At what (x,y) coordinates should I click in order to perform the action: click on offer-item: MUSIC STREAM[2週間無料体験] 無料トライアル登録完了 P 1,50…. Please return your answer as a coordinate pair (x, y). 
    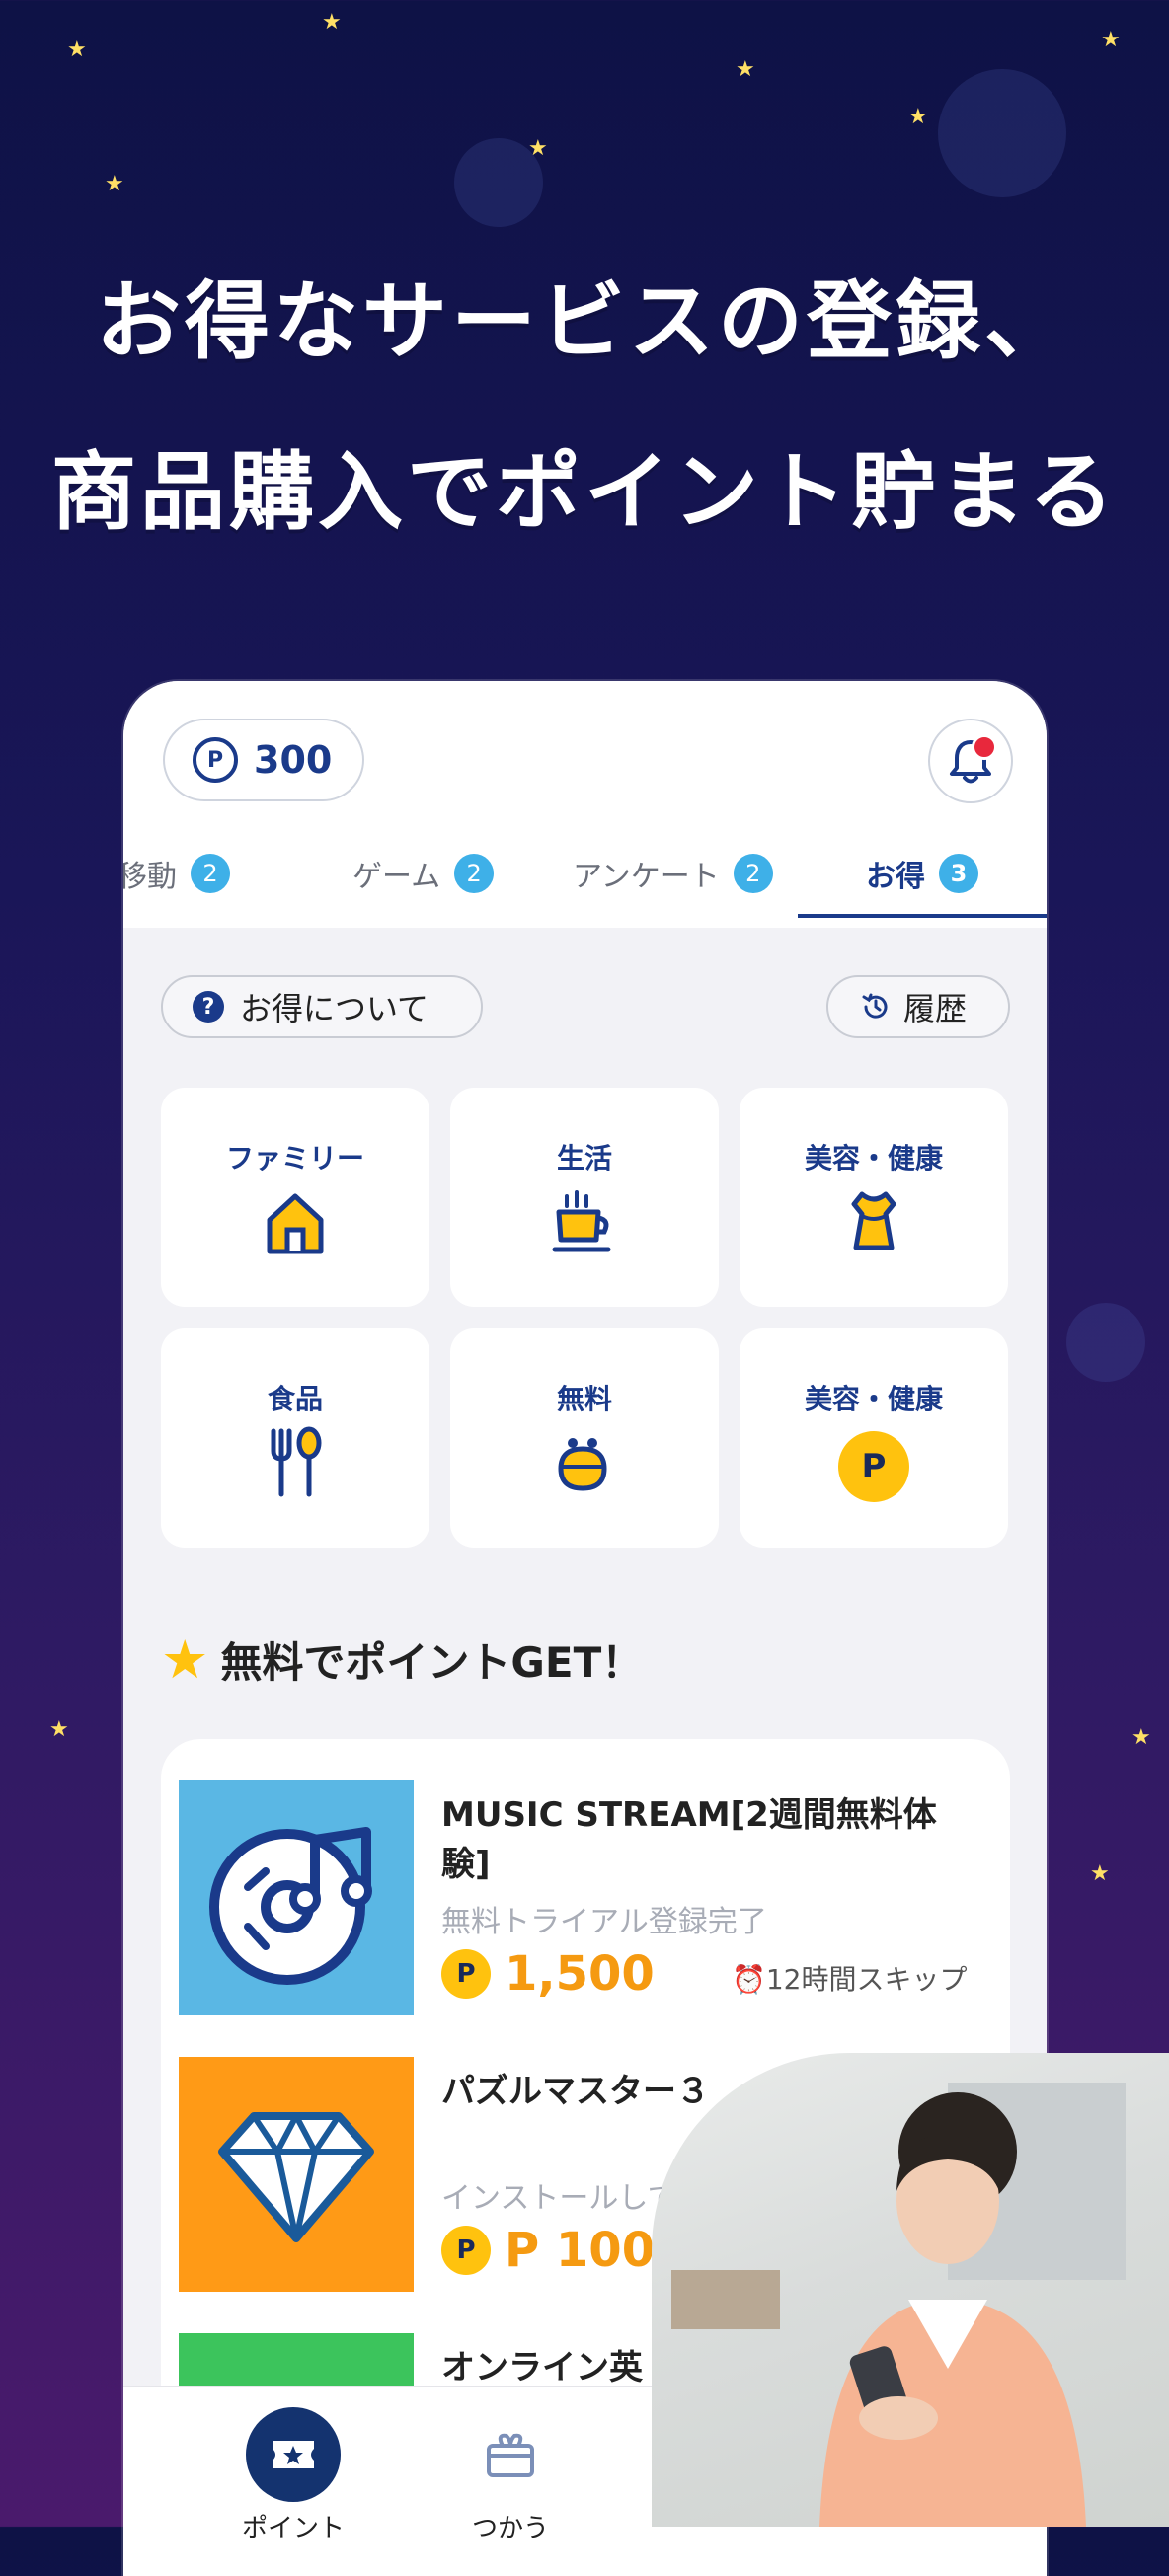
    Looking at the image, I should click on (585, 1899).